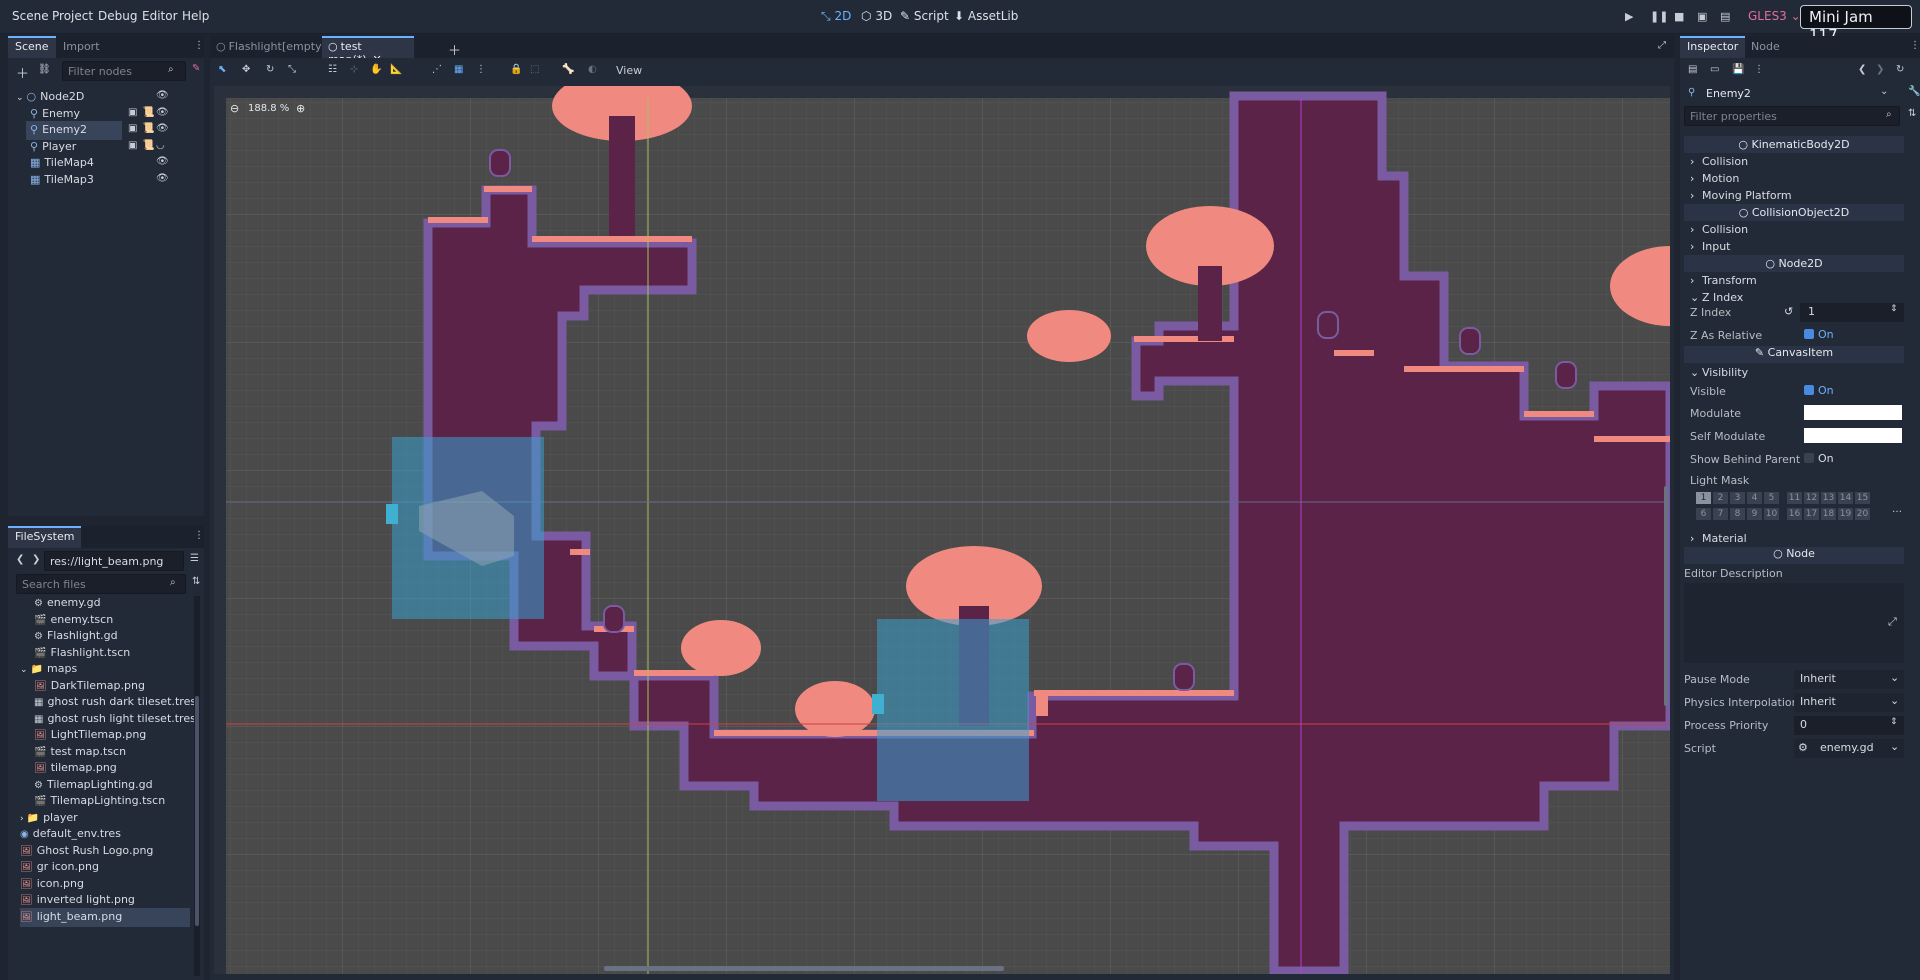 Image resolution: width=1920 pixels, height=980 pixels. What do you see at coordinates (458, 69) in the screenshot?
I see `grid-snap-icon: ▦` at bounding box center [458, 69].